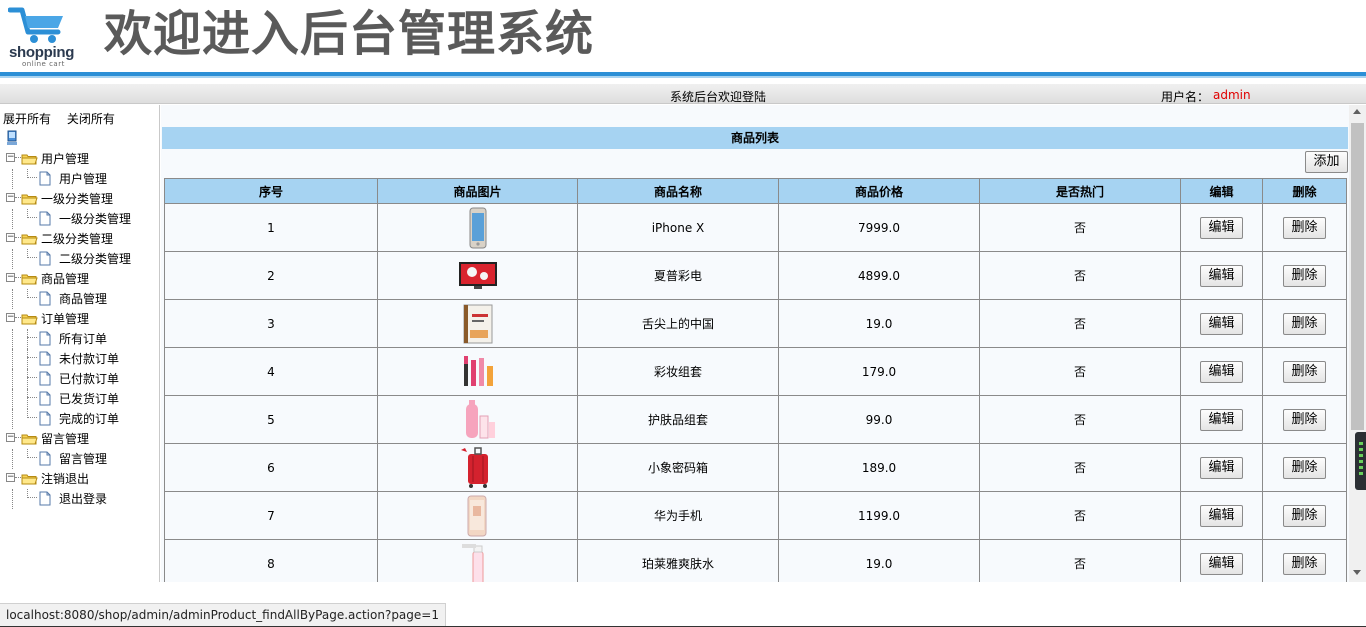 This screenshot has height=627, width=1366. Describe the element at coordinates (683, 36) in the screenshot. I see `page-header: shopping online cart 欢迎进入后台管理系统` at that location.